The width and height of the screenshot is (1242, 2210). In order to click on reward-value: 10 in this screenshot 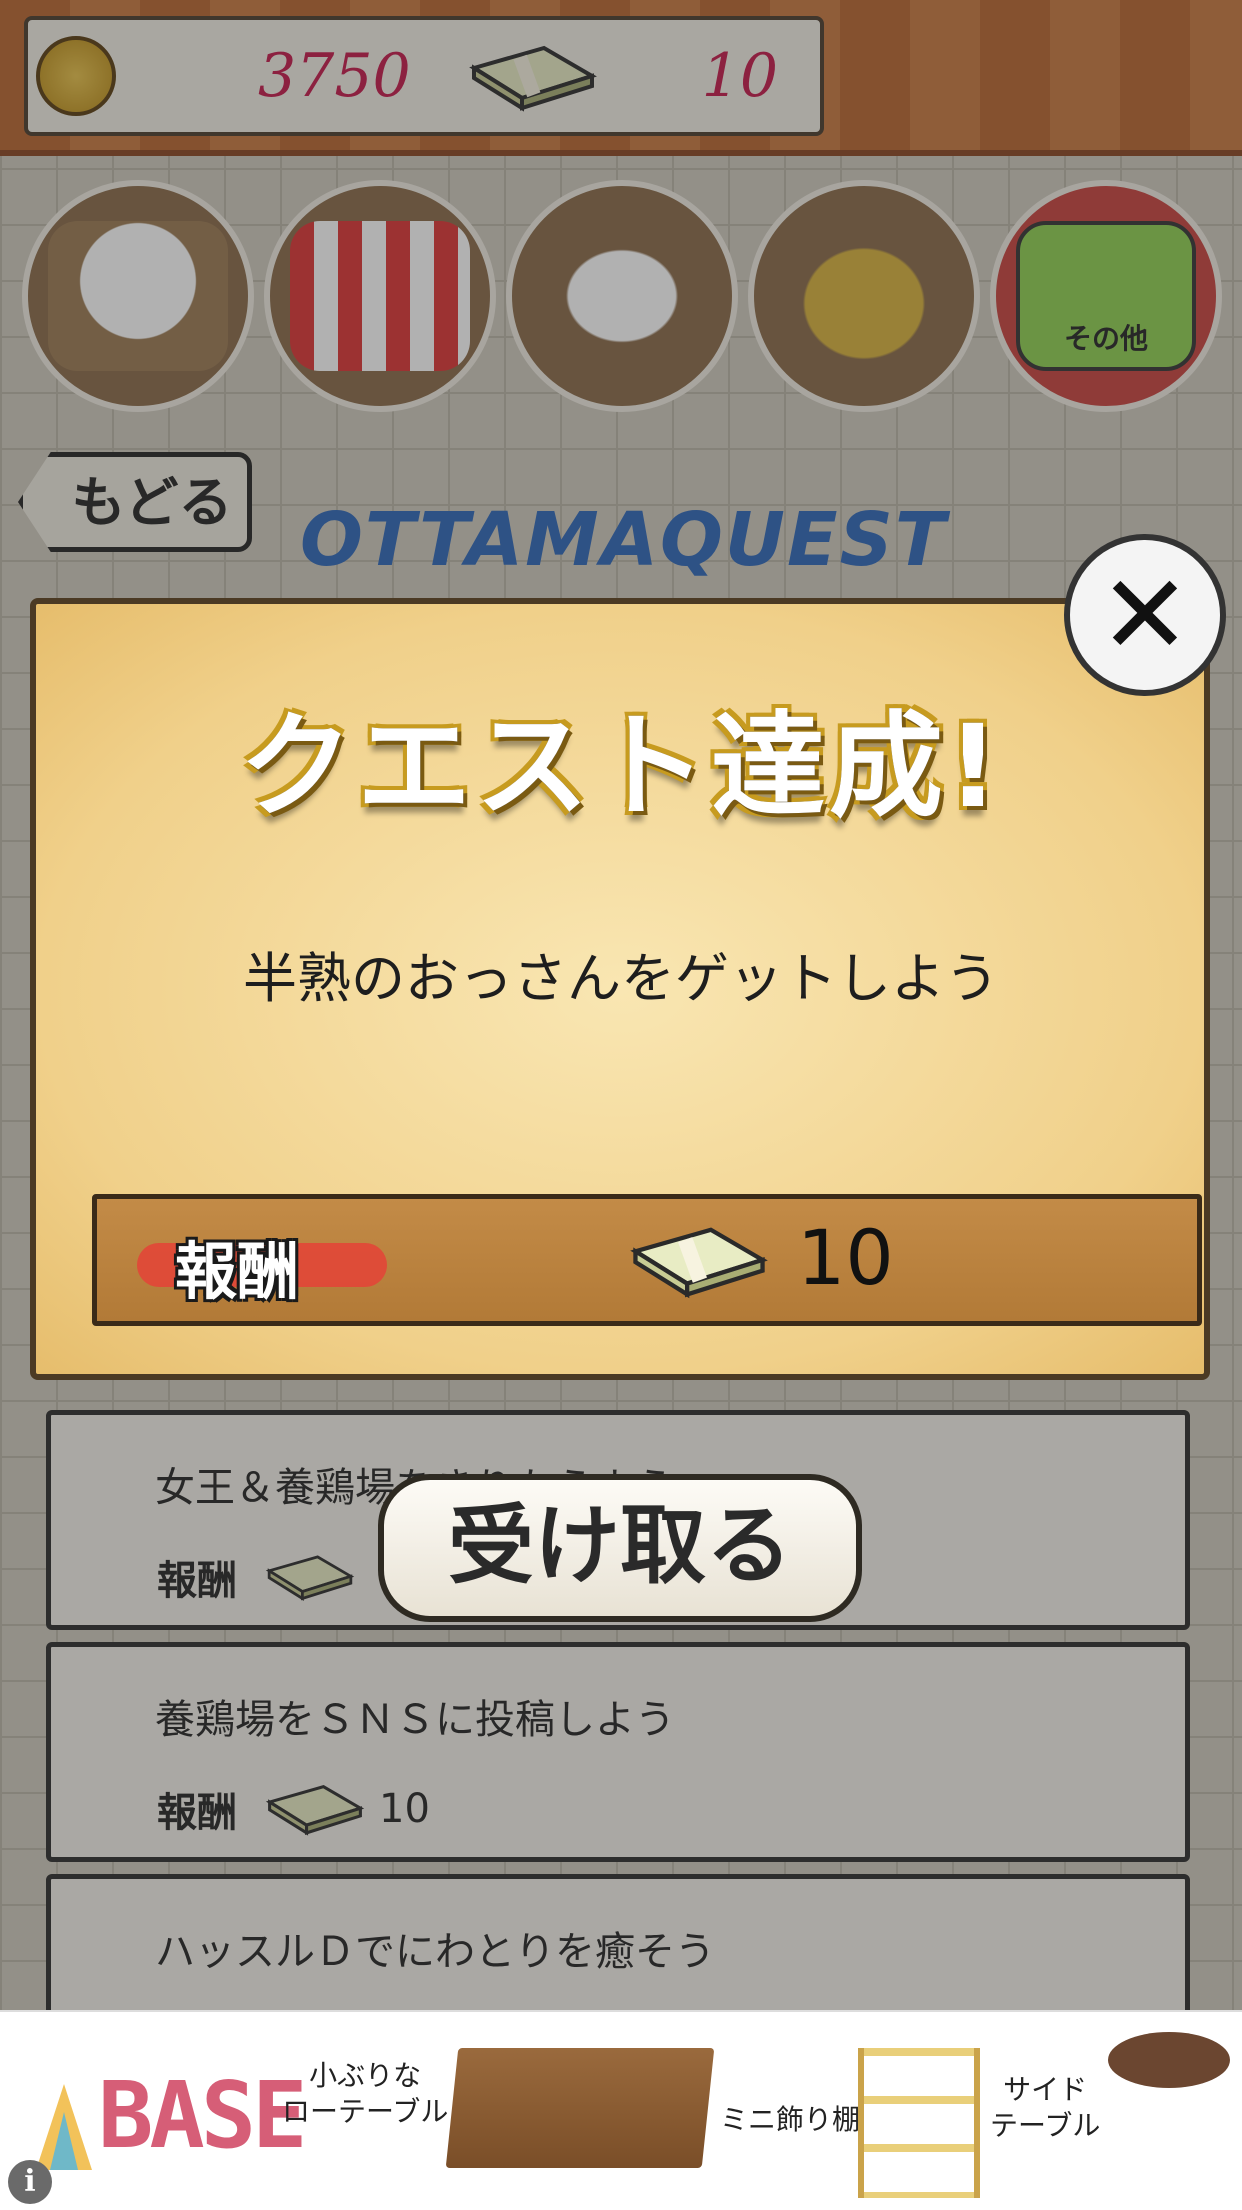, I will do `click(845, 1257)`.